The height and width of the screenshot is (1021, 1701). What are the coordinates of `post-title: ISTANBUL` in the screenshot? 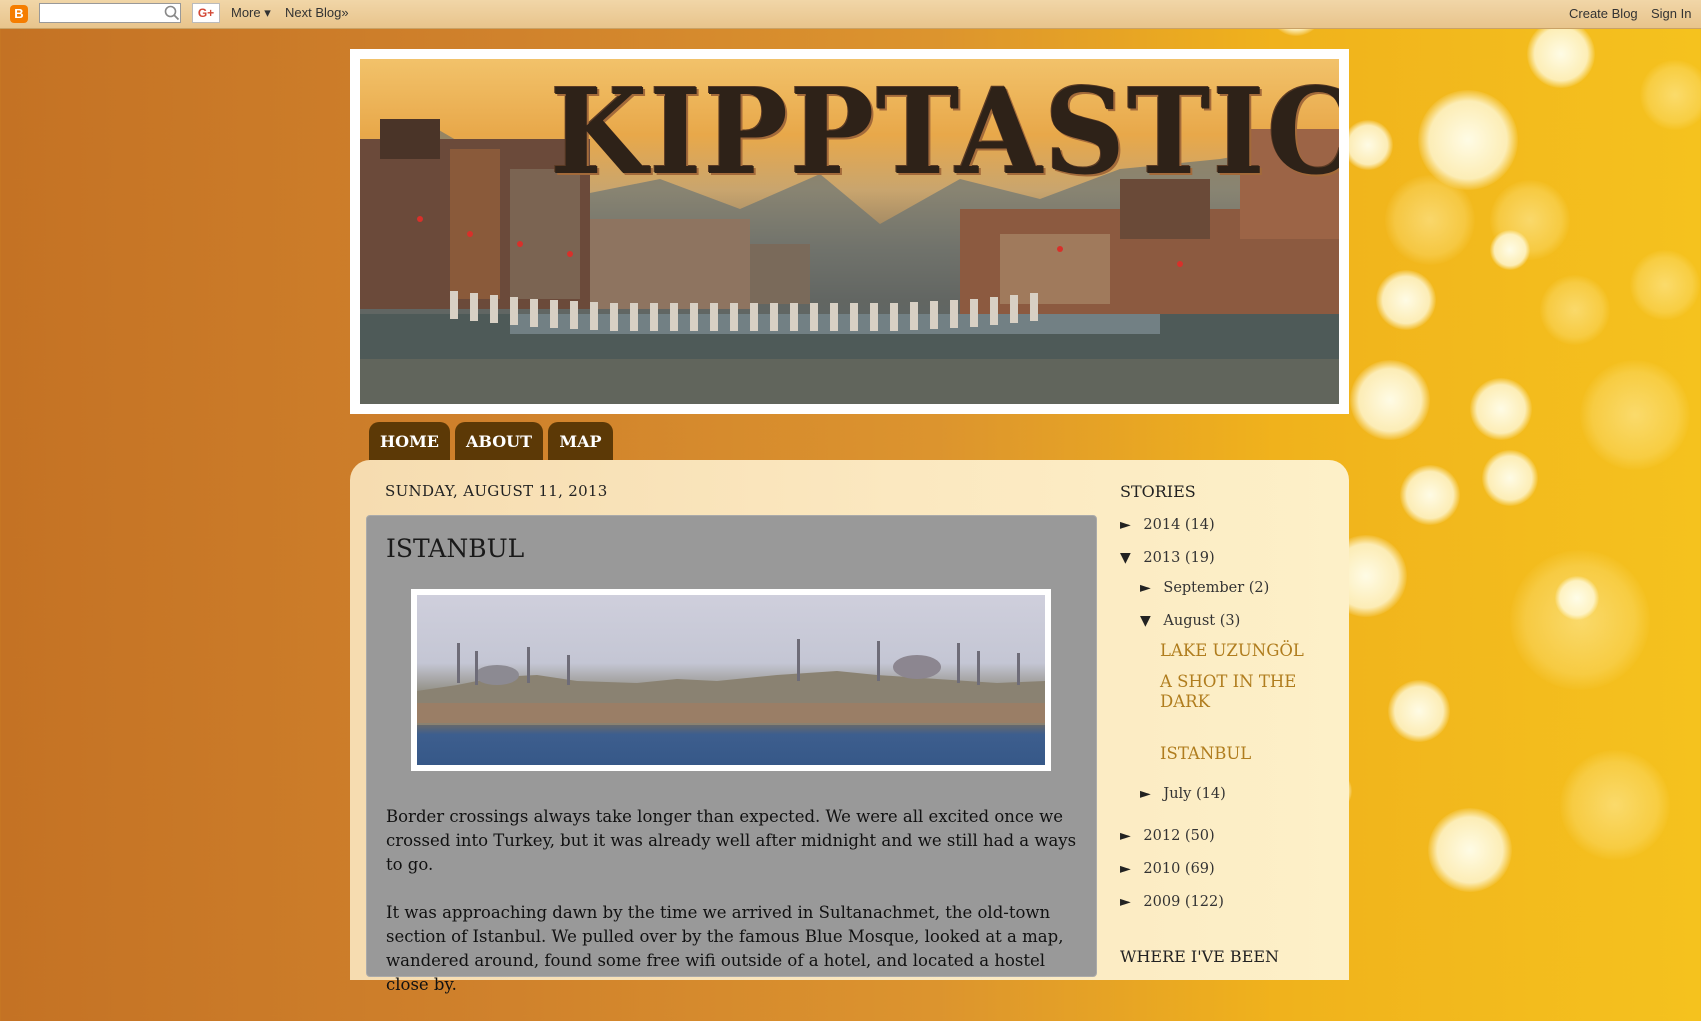 It's located at (455, 548).